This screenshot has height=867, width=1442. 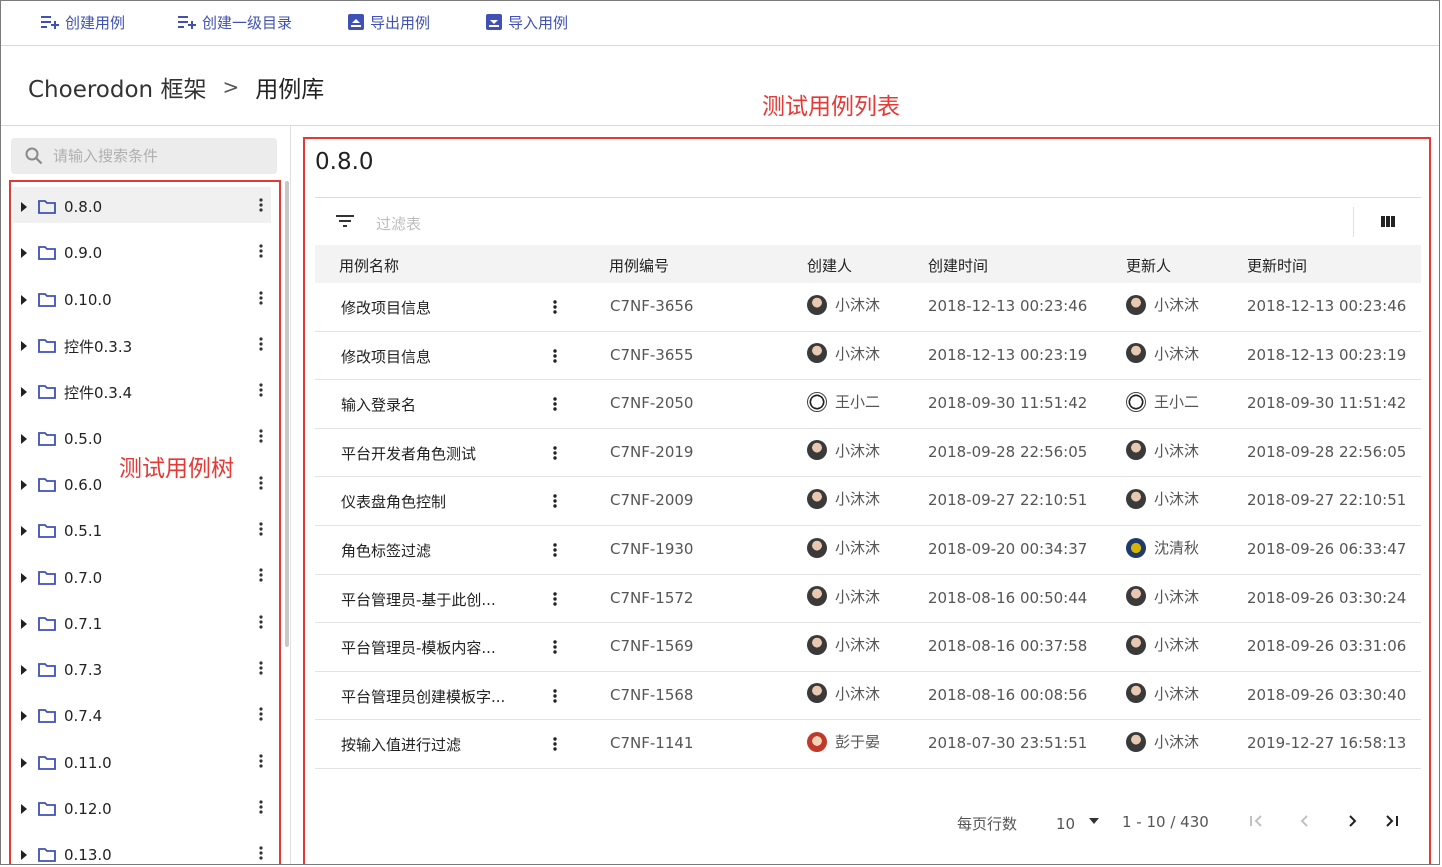 What do you see at coordinates (287, 414) in the screenshot?
I see `tree-scrollbar` at bounding box center [287, 414].